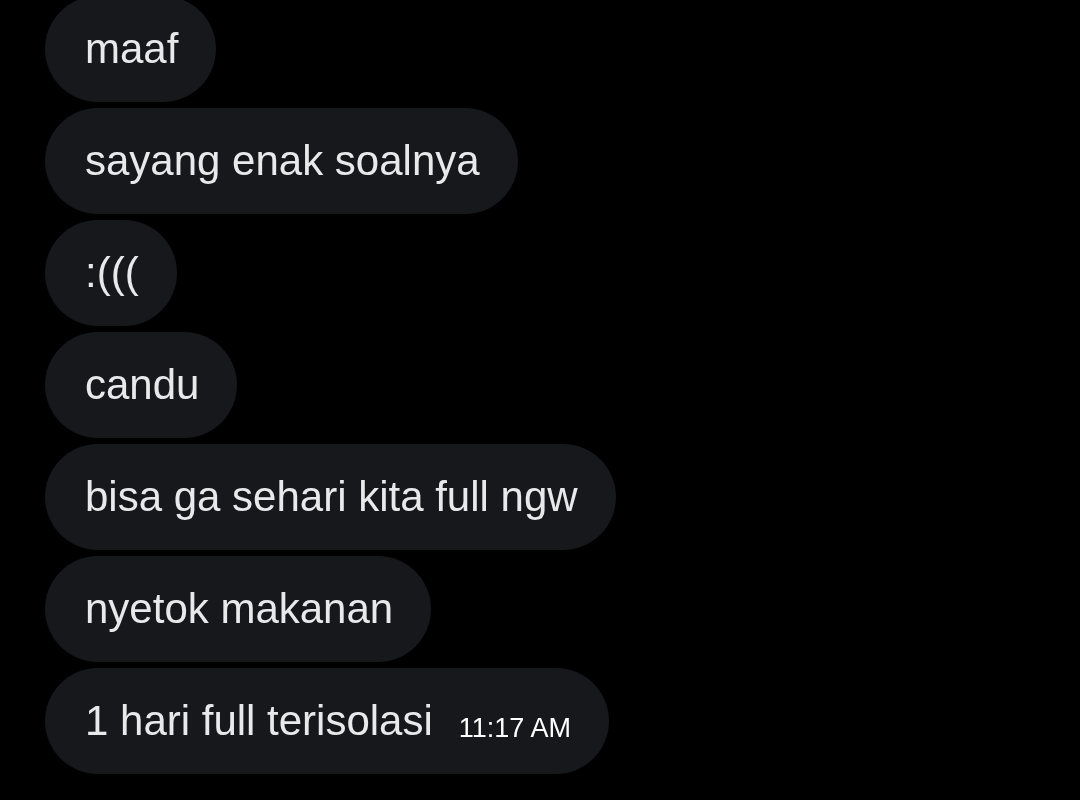 The image size is (1080, 800). I want to click on timestamp: 11:17 AM, so click(514, 728).